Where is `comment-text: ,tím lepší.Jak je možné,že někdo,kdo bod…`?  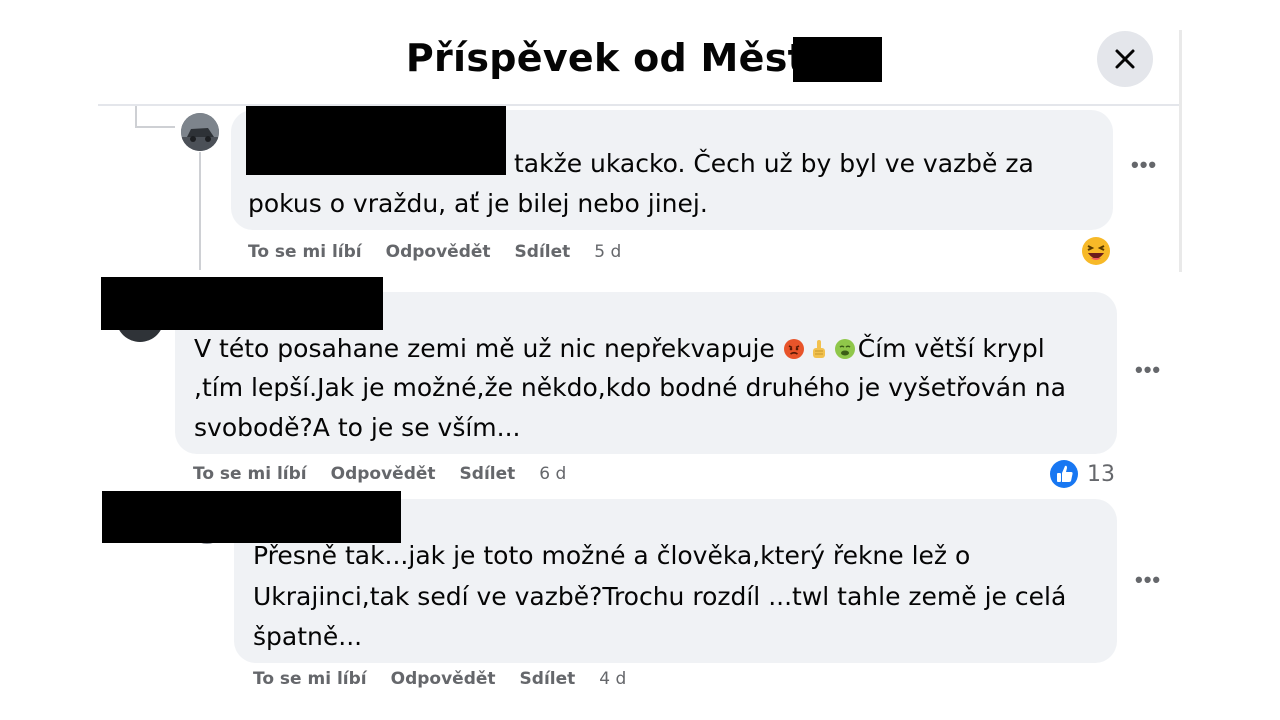
comment-text: ,tím lepší.Jak je možné,že někdo,kdo bod… is located at coordinates (630, 387).